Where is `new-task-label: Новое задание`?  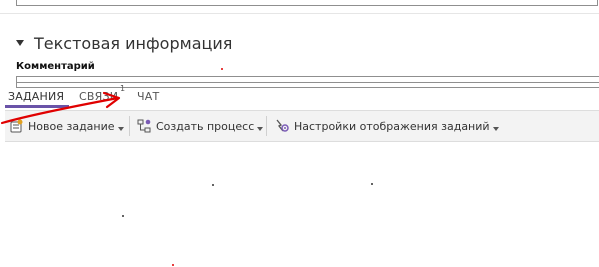 new-task-label: Новое задание is located at coordinates (71, 126).